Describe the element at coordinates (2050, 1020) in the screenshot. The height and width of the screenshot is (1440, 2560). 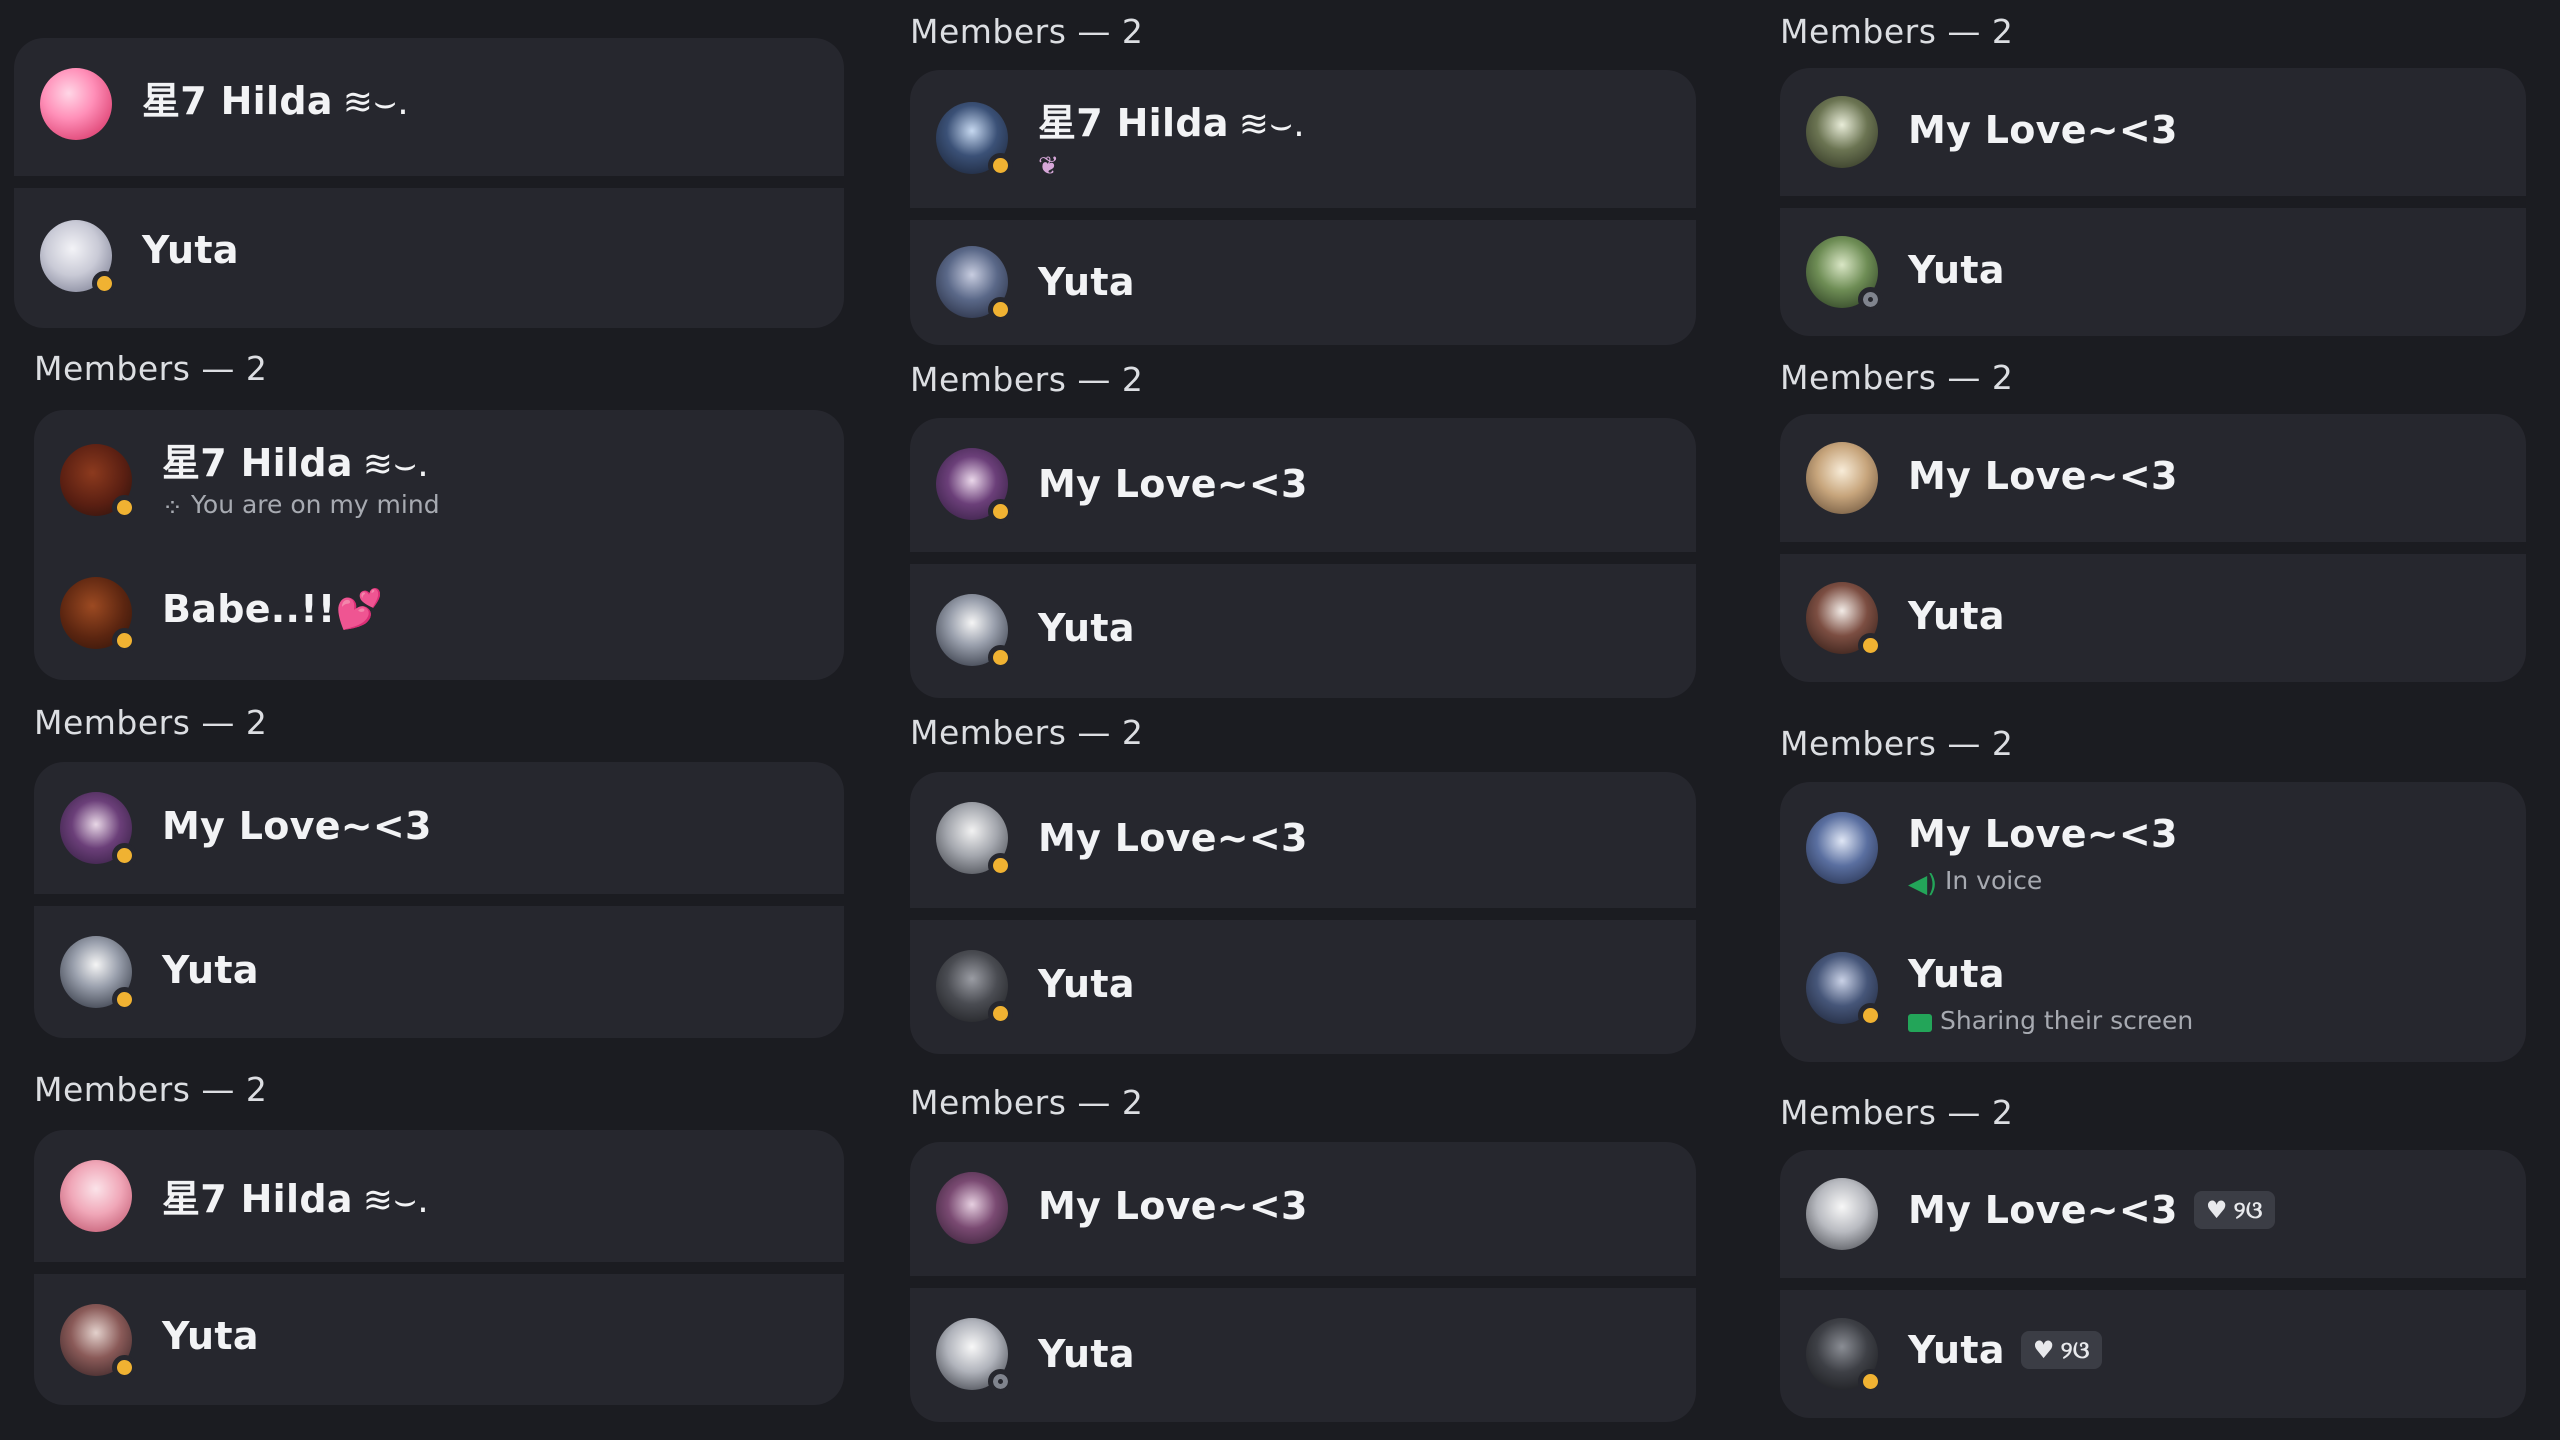
I see `activity-status: Sharing their screen` at that location.